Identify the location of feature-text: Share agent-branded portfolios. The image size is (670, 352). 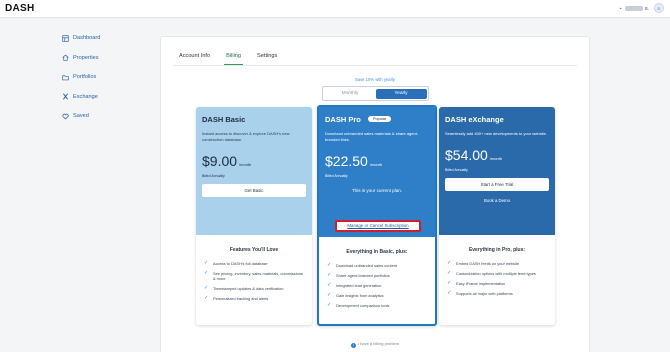
(363, 275).